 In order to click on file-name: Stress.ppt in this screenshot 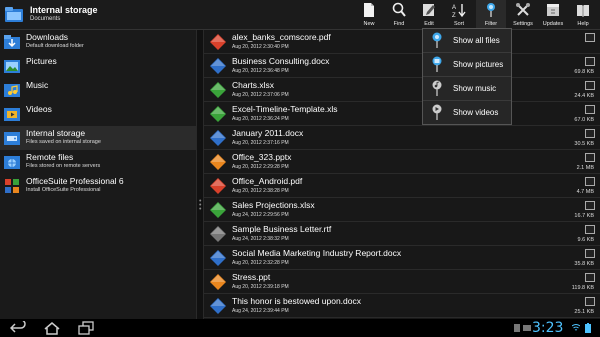, I will do `click(251, 277)`.